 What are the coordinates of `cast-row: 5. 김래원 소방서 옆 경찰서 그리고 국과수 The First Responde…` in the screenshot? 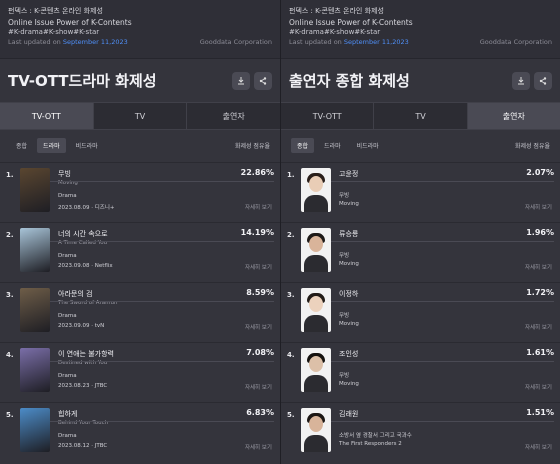 It's located at (420, 432).